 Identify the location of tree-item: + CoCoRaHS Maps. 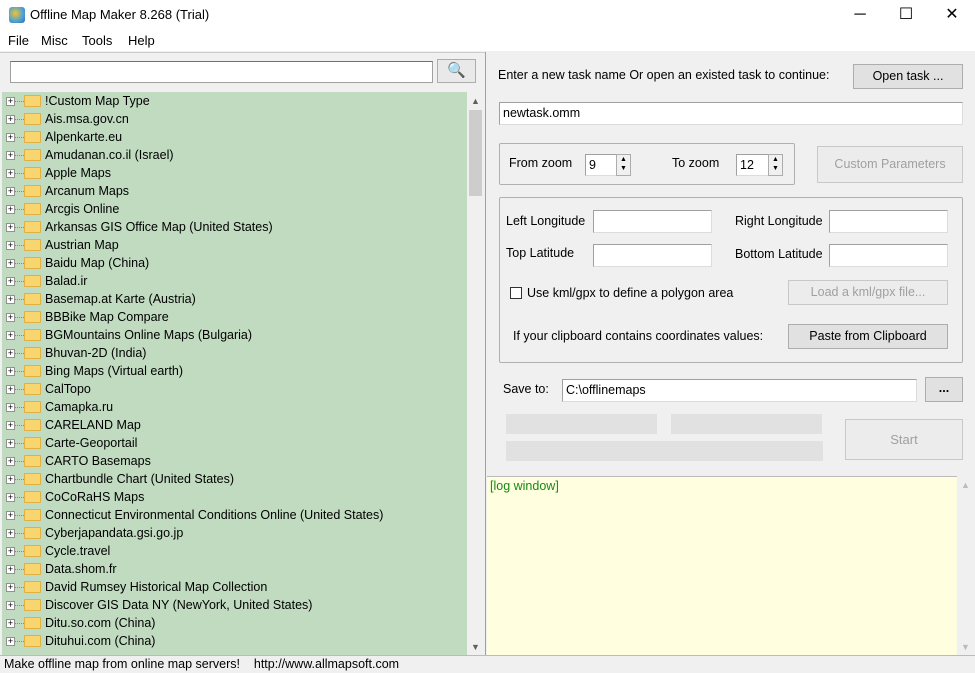
(234, 497).